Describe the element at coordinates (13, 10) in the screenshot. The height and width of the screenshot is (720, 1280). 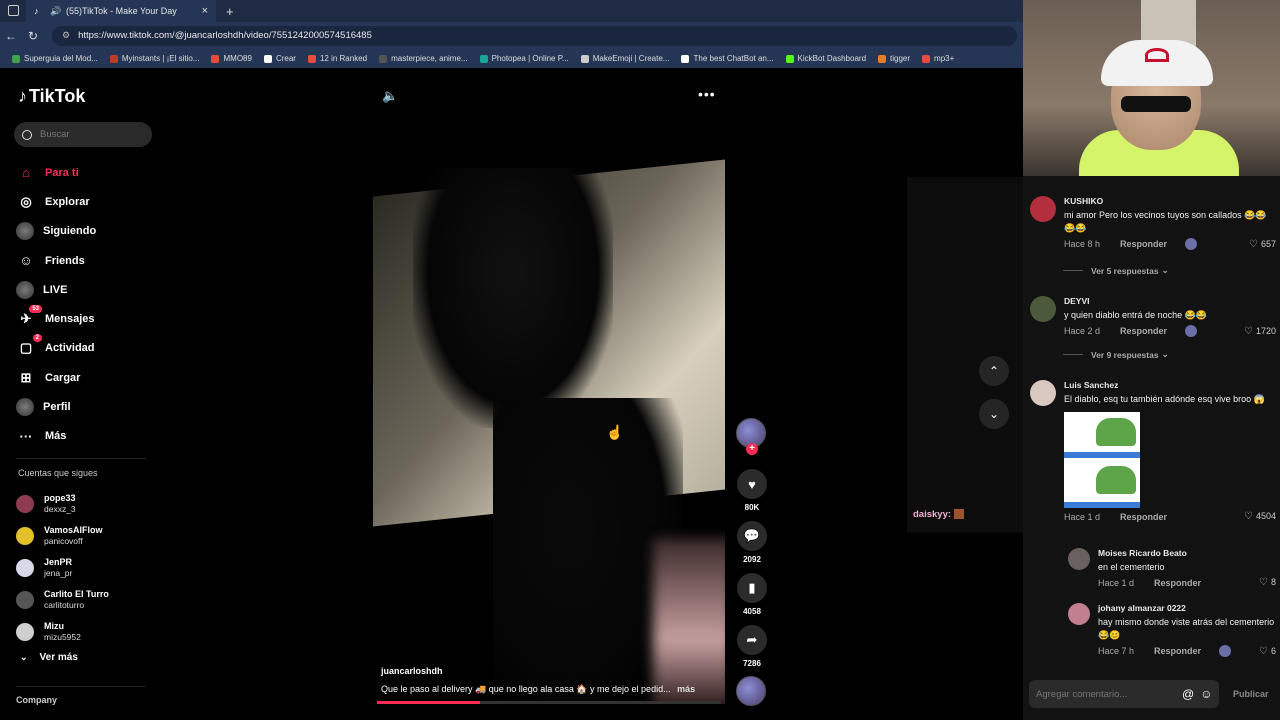
I see `window-menu-icon` at that location.